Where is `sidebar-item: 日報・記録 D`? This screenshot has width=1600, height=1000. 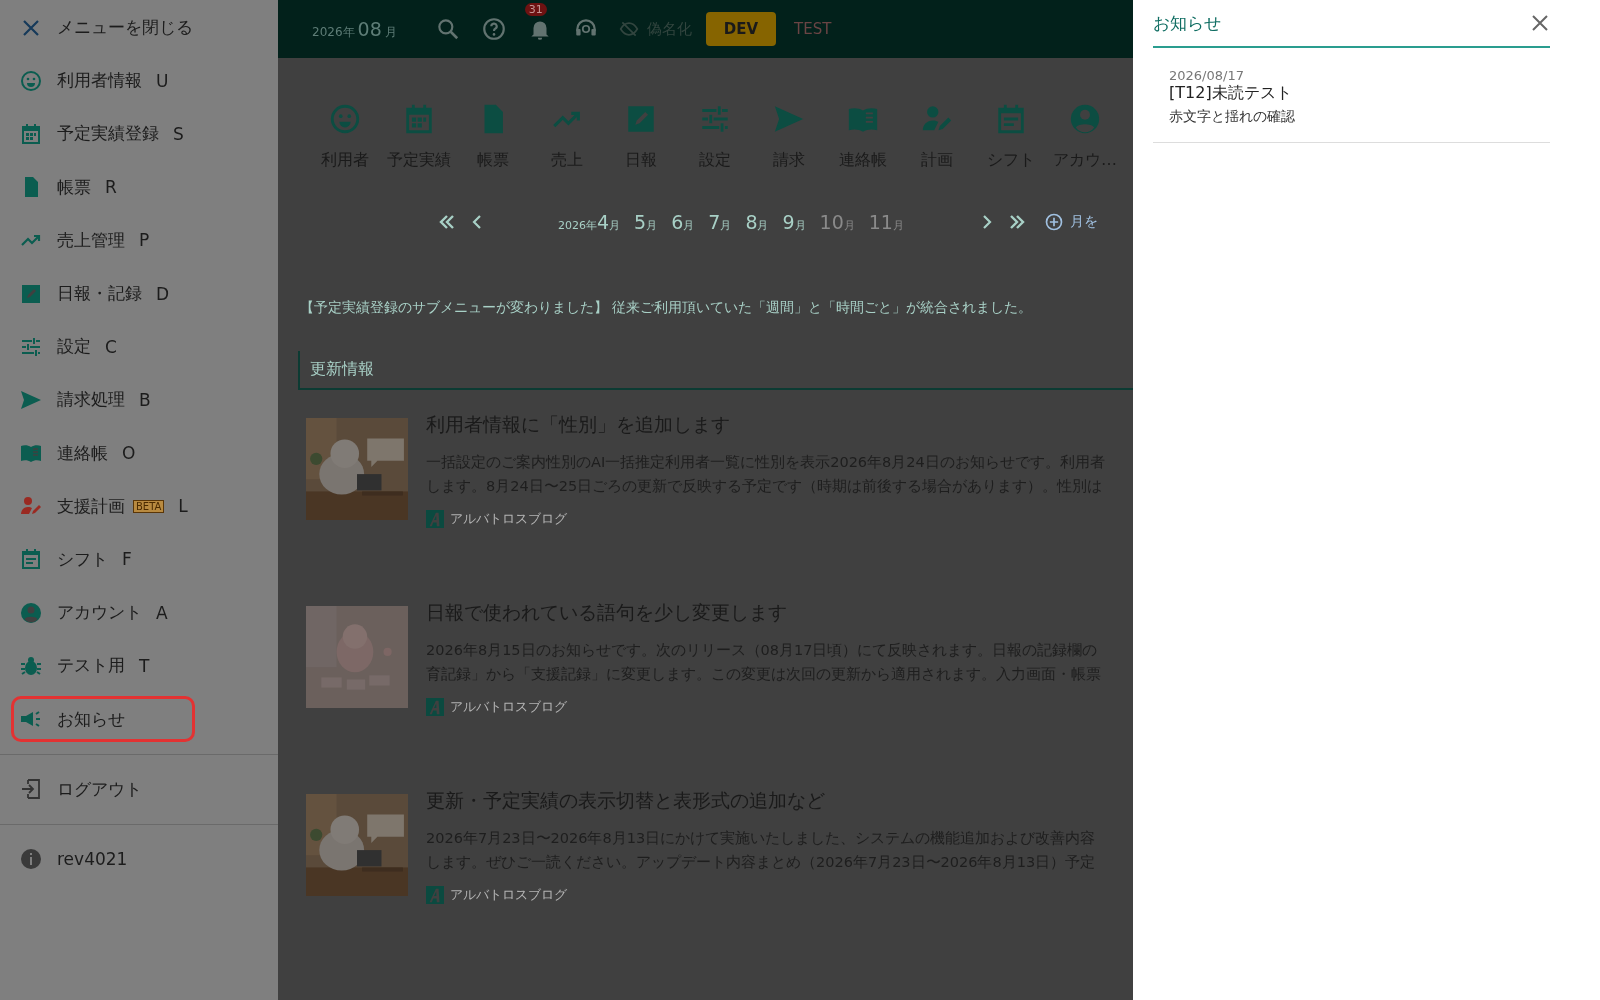
sidebar-item: 日報・記録 D is located at coordinates (103, 293).